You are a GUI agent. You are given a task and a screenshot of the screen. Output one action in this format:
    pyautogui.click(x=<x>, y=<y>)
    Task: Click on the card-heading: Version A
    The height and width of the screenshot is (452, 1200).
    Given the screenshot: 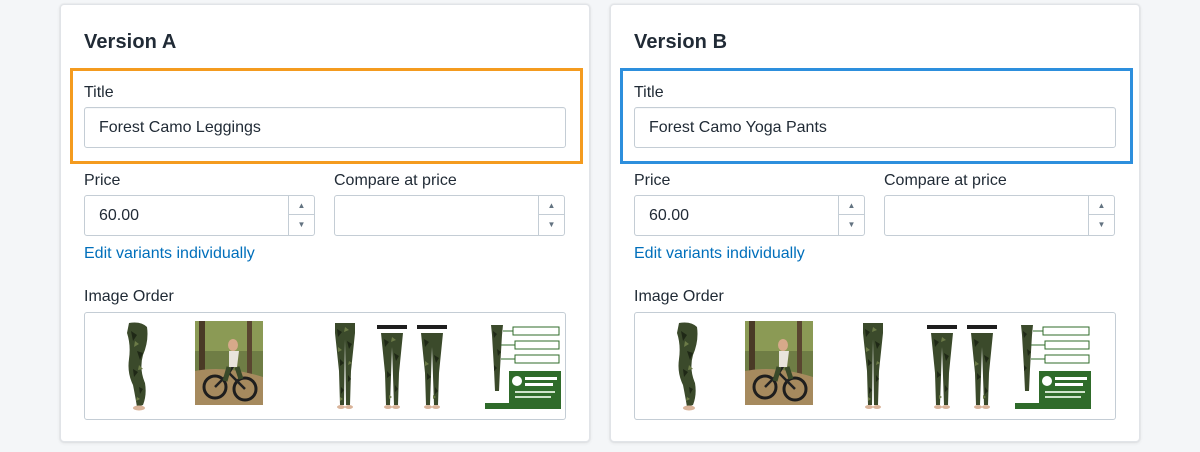 What is the action you would take?
    pyautogui.click(x=130, y=42)
    